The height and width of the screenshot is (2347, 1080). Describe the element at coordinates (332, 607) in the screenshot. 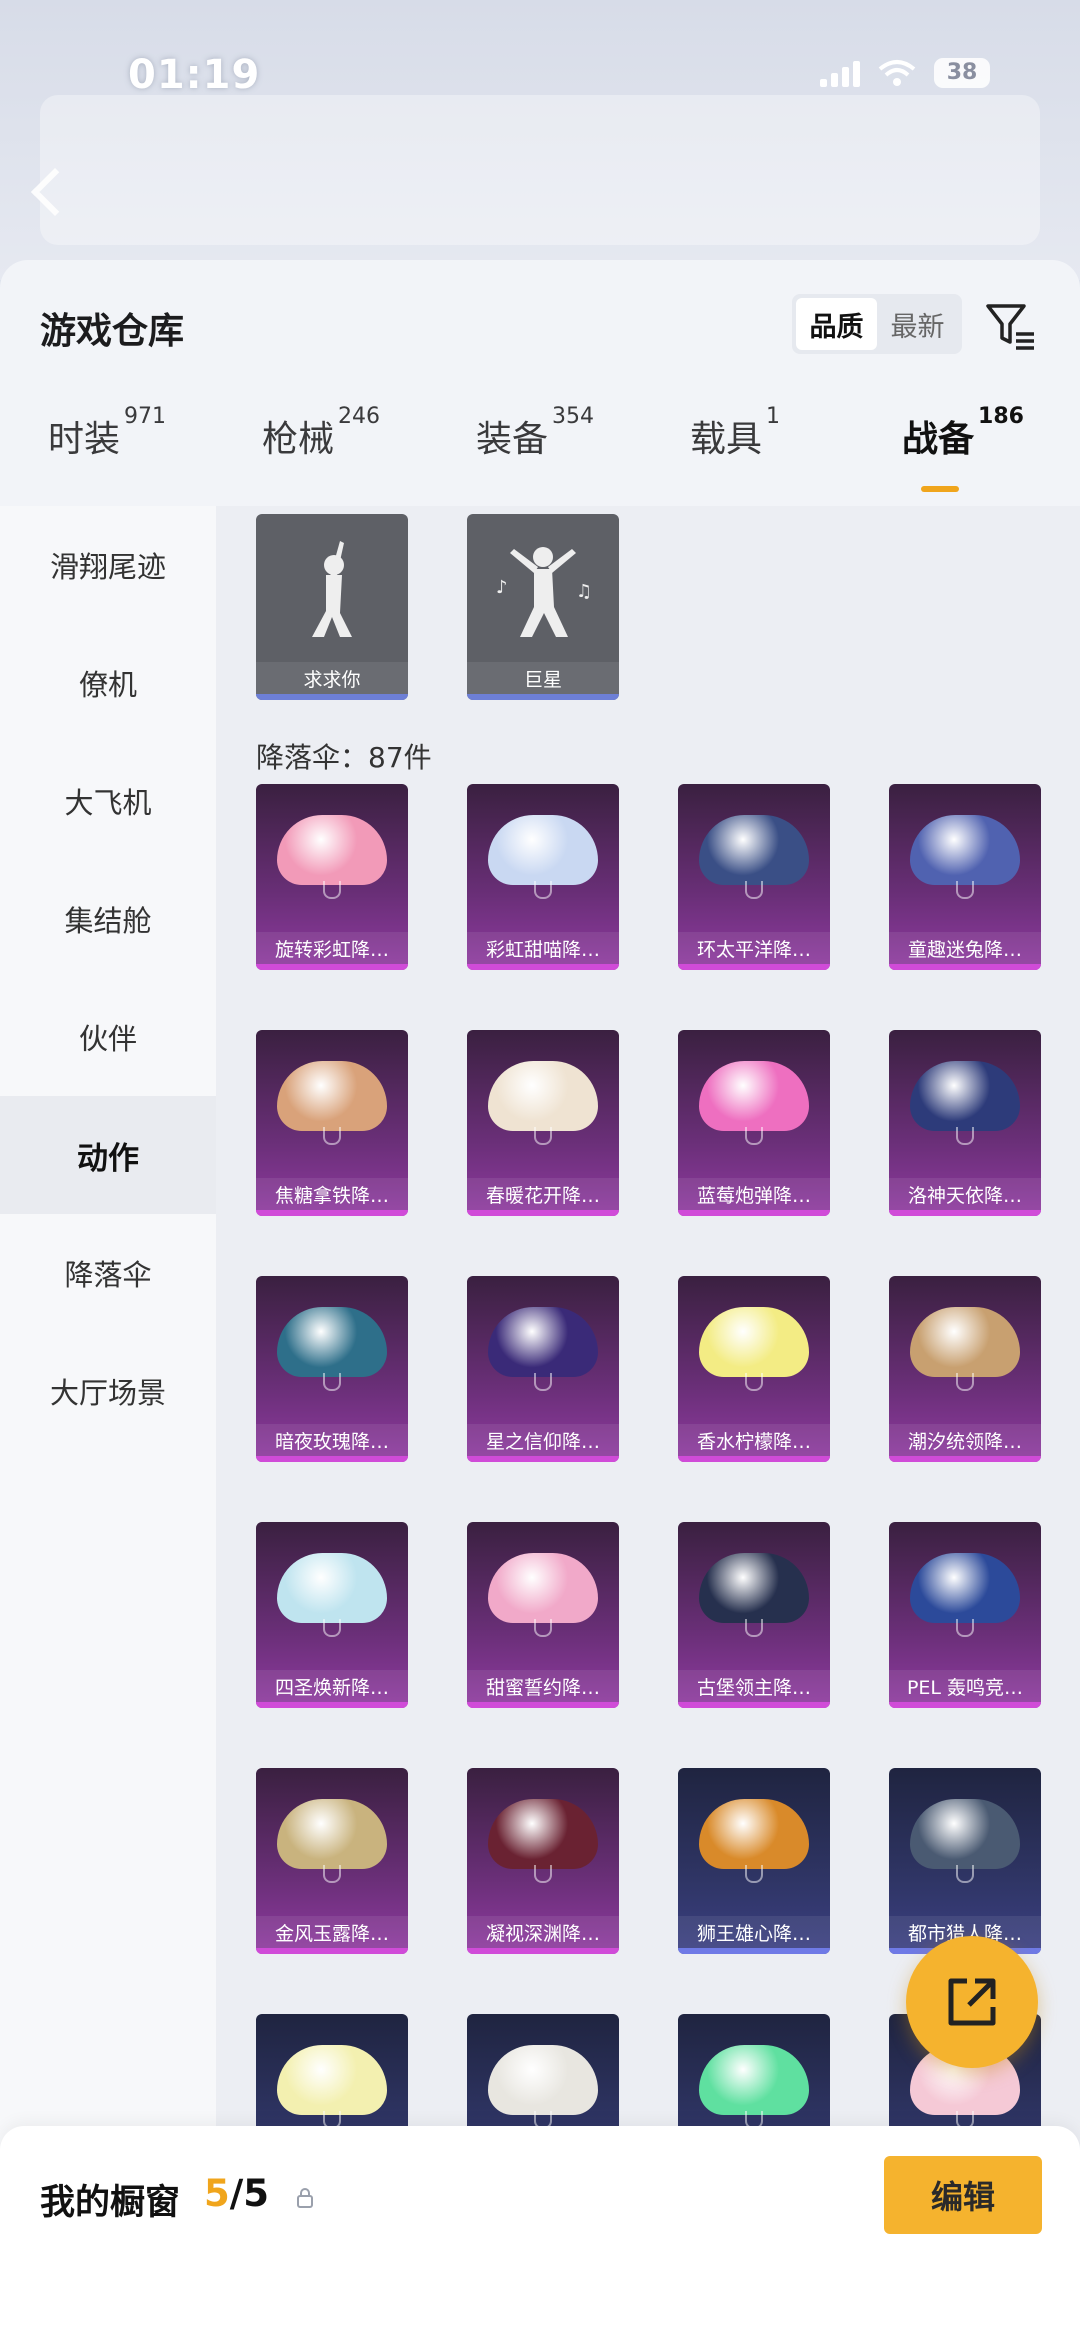

I see `emote-tile: 求求你` at that location.